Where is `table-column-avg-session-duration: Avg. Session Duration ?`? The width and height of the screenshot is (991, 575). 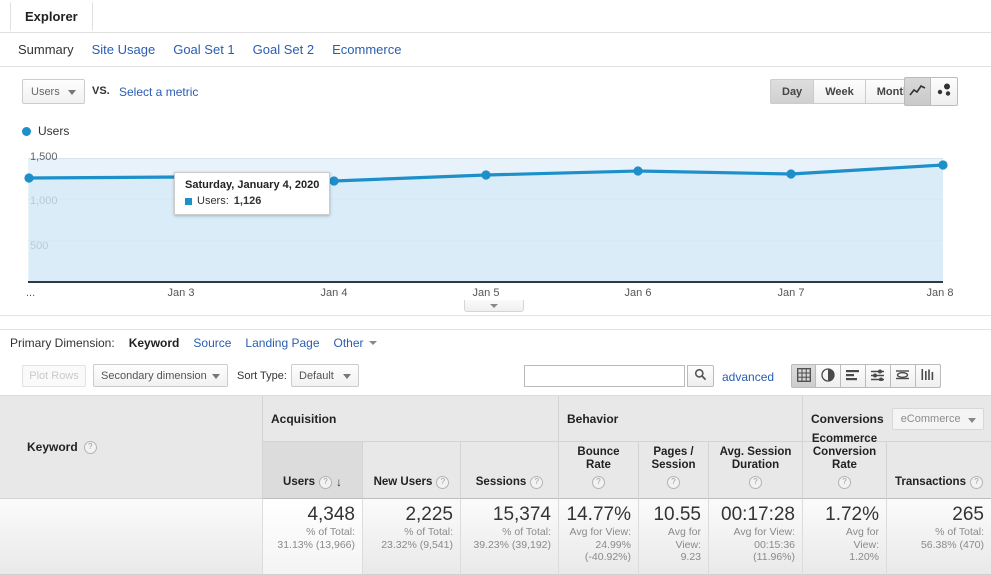 table-column-avg-session-duration: Avg. Session Duration ? is located at coordinates (756, 470).